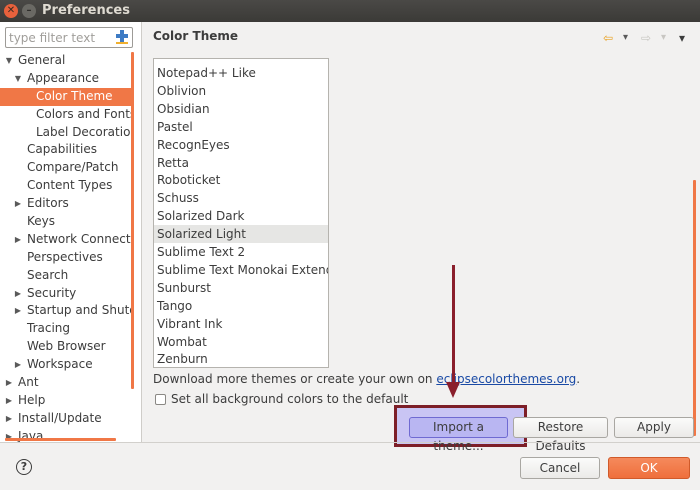 This screenshot has width=700, height=490. What do you see at coordinates (73, 167) in the screenshot?
I see `tree-item-label: Compare/Patch` at bounding box center [73, 167].